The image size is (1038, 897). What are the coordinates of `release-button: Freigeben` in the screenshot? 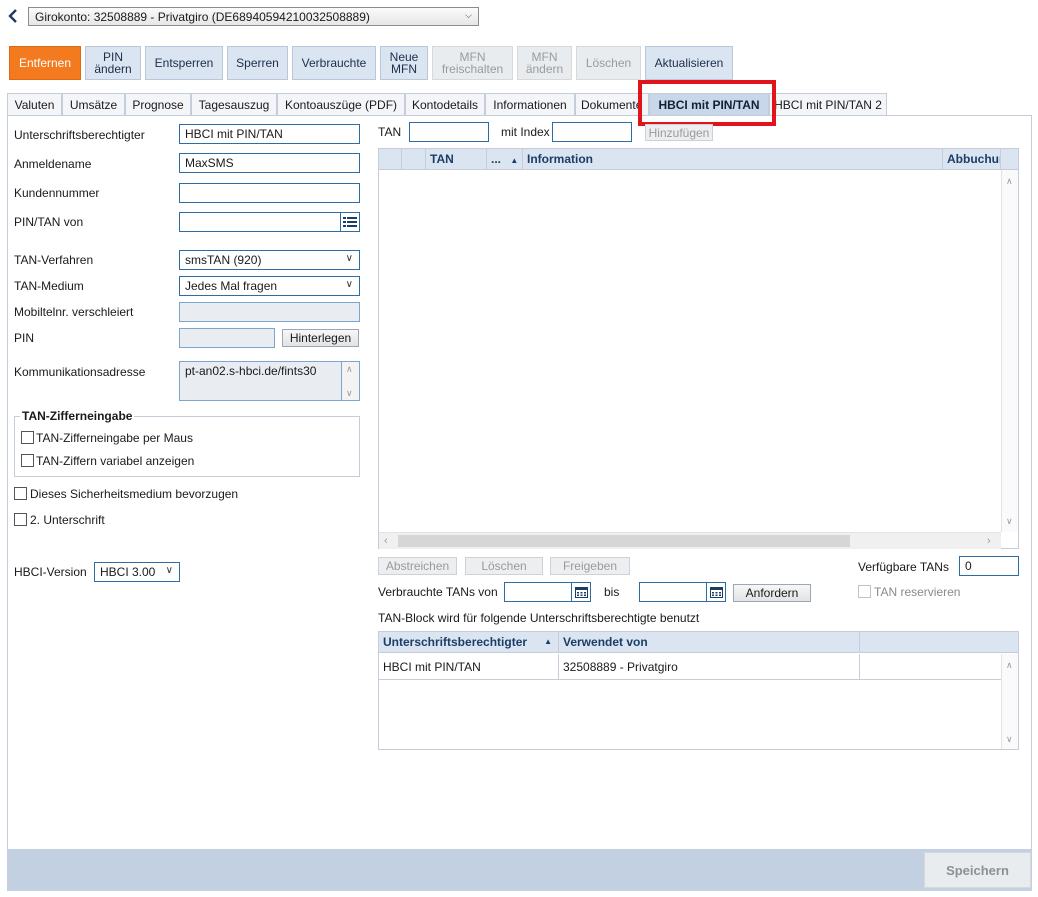 It's located at (590, 566).